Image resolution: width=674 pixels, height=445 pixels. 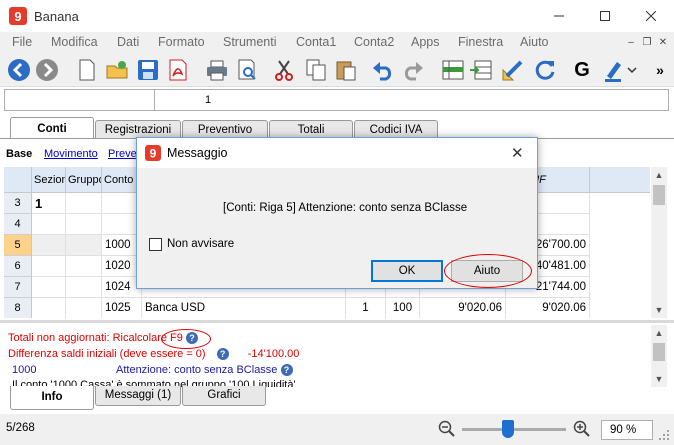 I want to click on menu-apps: Apps, so click(x=425, y=42).